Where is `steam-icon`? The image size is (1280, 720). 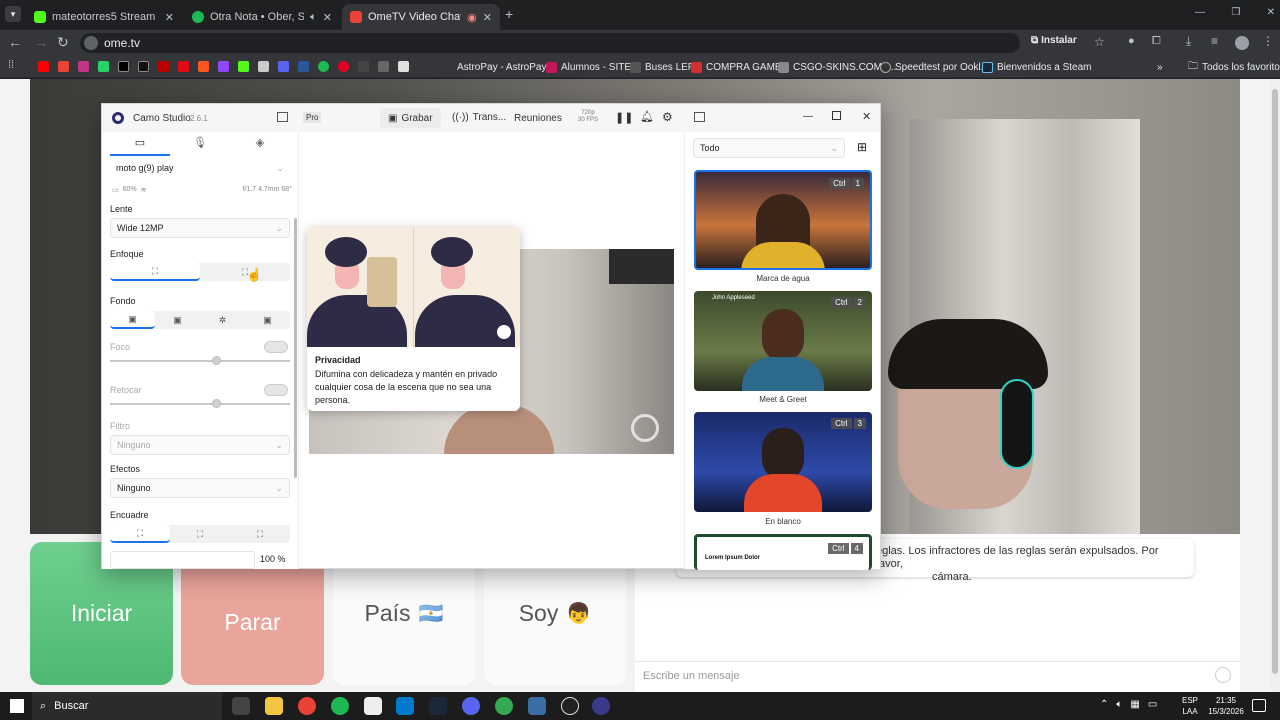
steam-icon is located at coordinates (438, 706).